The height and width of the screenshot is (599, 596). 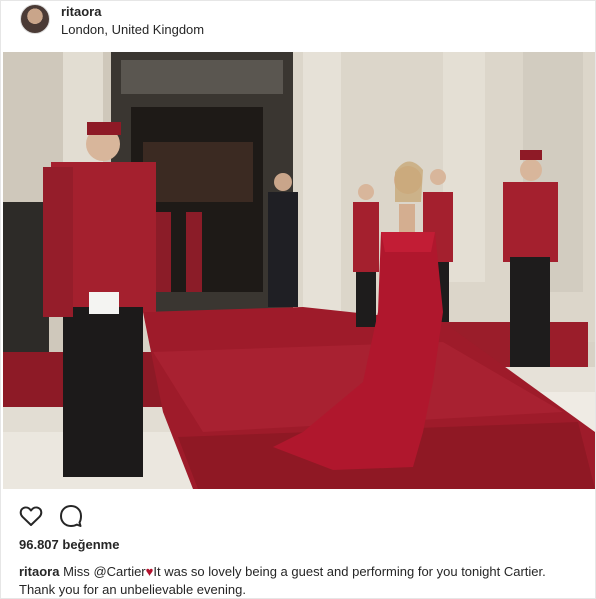 What do you see at coordinates (35, 19) in the screenshot?
I see `avatar` at bounding box center [35, 19].